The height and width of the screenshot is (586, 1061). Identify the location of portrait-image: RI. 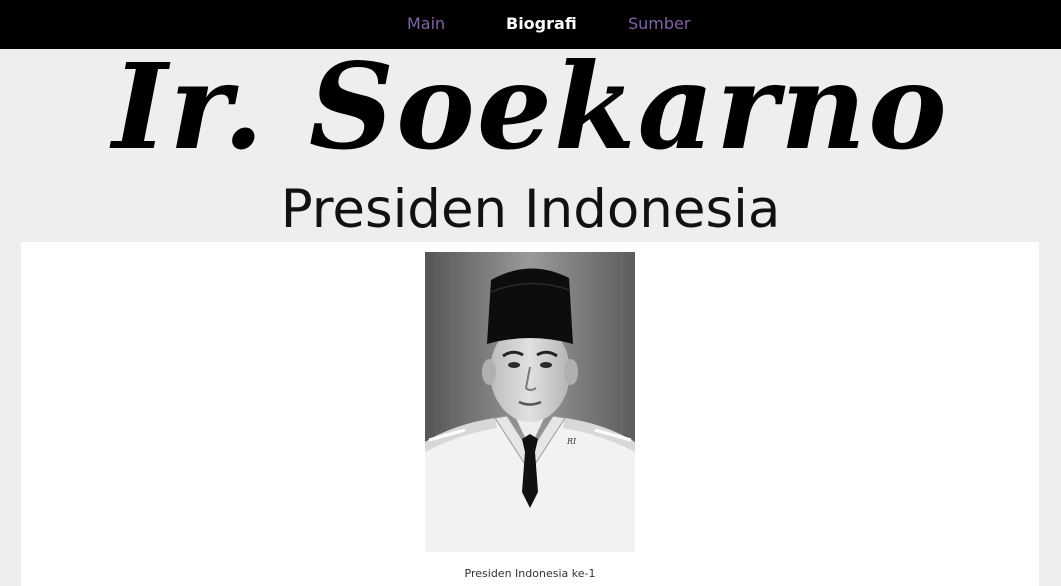
(530, 402).